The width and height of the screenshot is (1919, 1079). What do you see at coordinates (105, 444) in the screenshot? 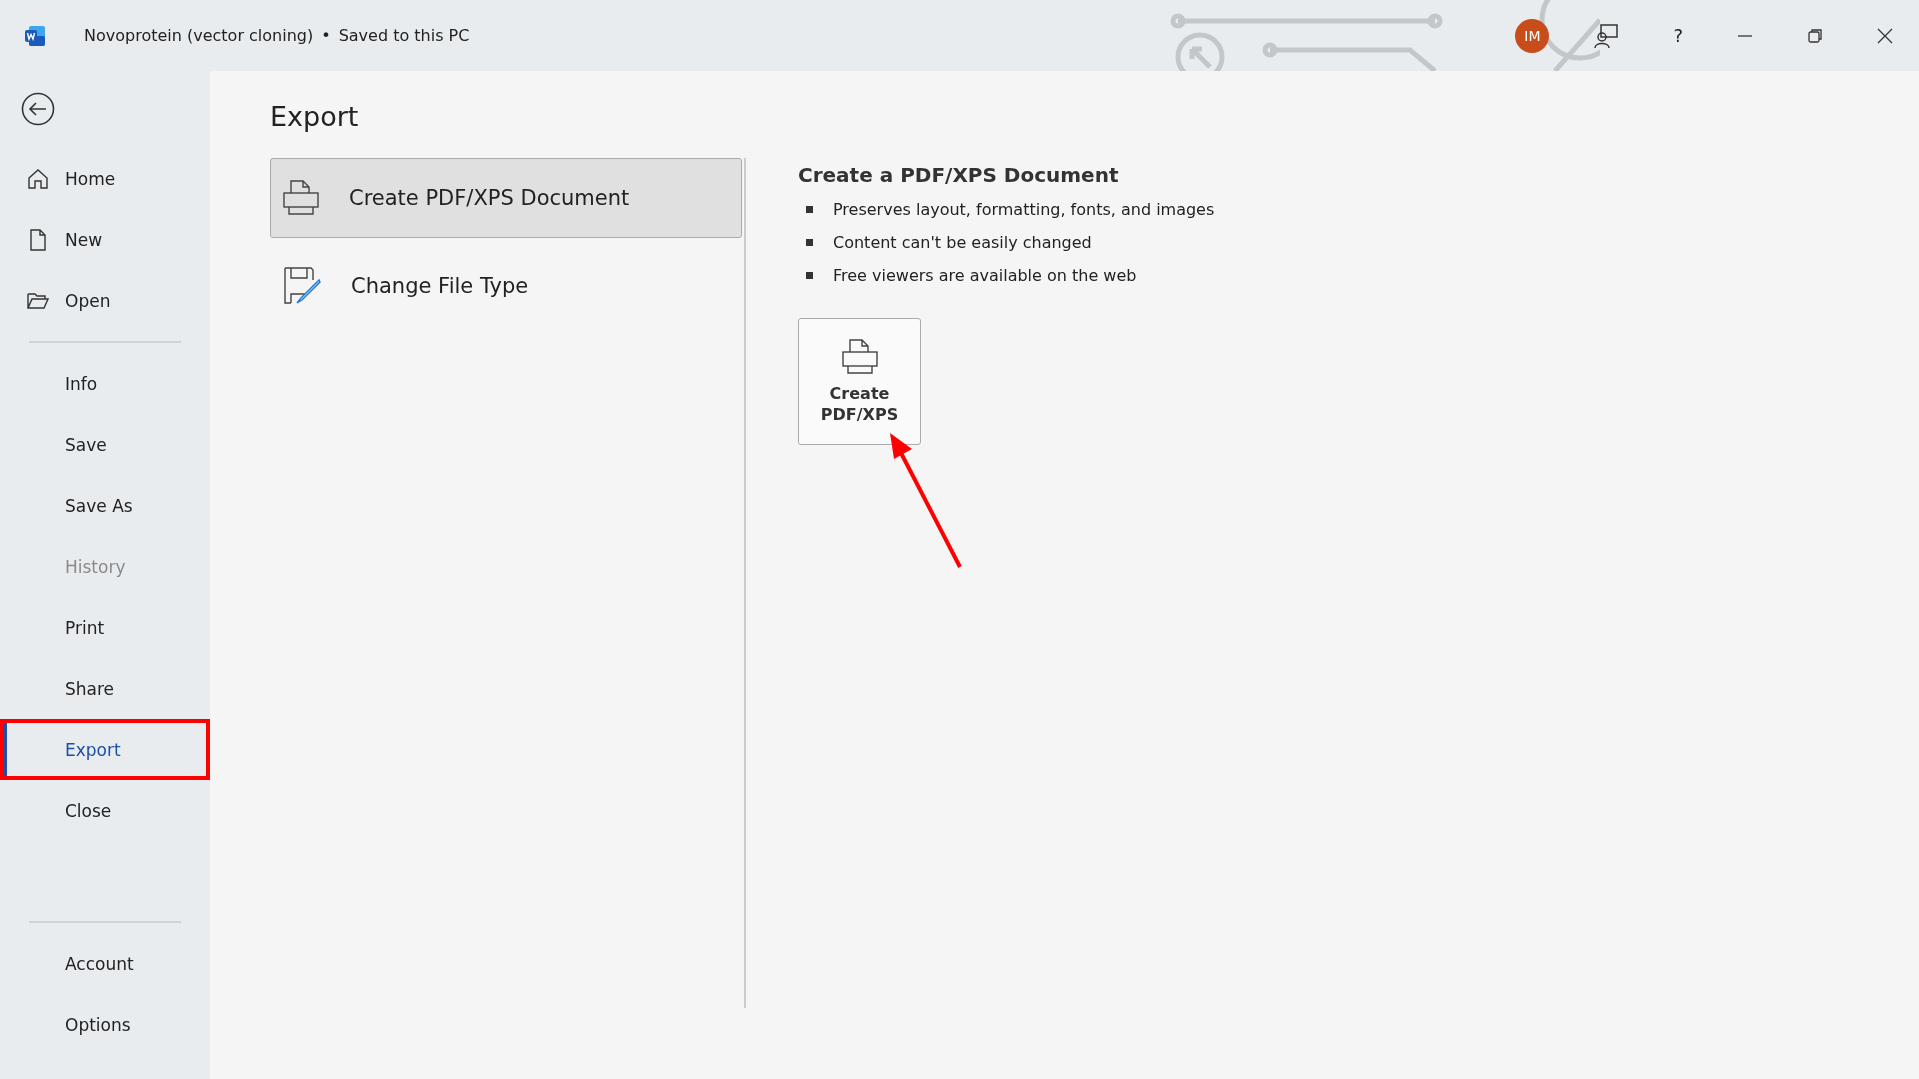
I see `sidebar-item: Save` at bounding box center [105, 444].